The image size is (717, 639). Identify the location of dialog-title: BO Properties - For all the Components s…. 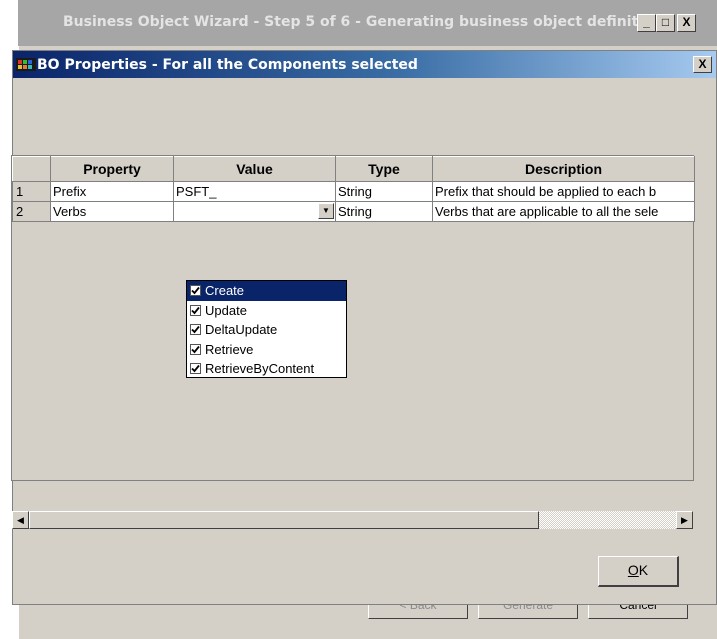
(227, 65).